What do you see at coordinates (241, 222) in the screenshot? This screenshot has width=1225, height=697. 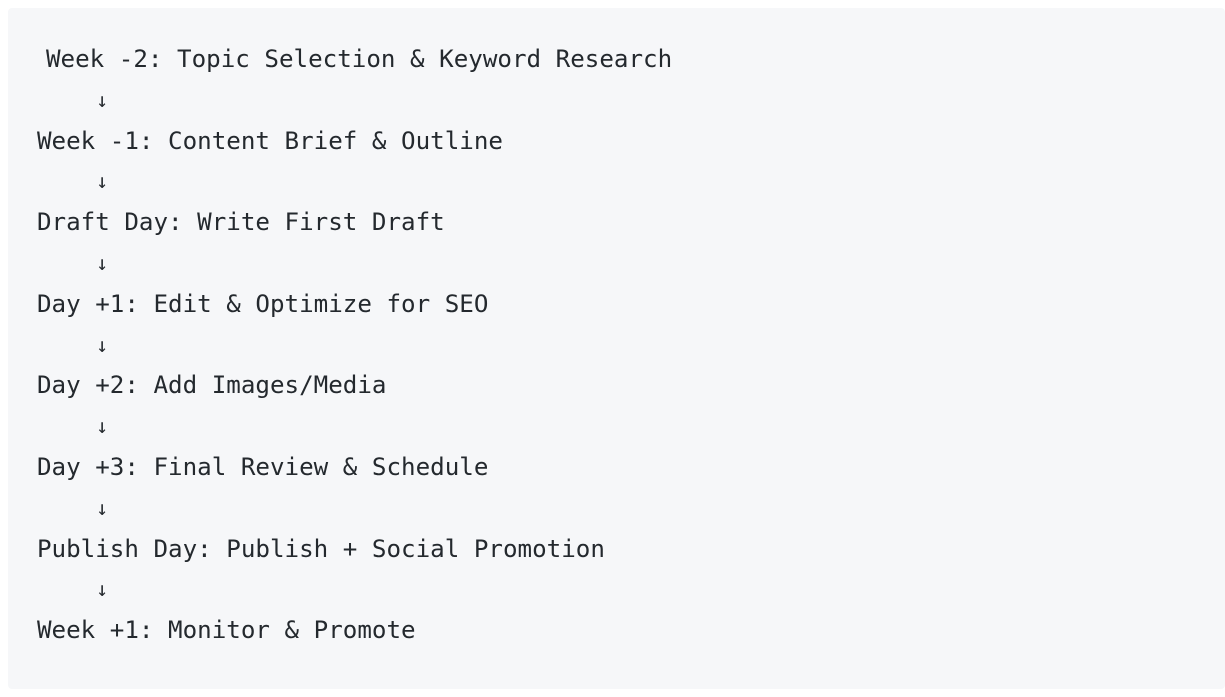 I see `step-draft-day: Draft Day: Write First Draft` at bounding box center [241, 222].